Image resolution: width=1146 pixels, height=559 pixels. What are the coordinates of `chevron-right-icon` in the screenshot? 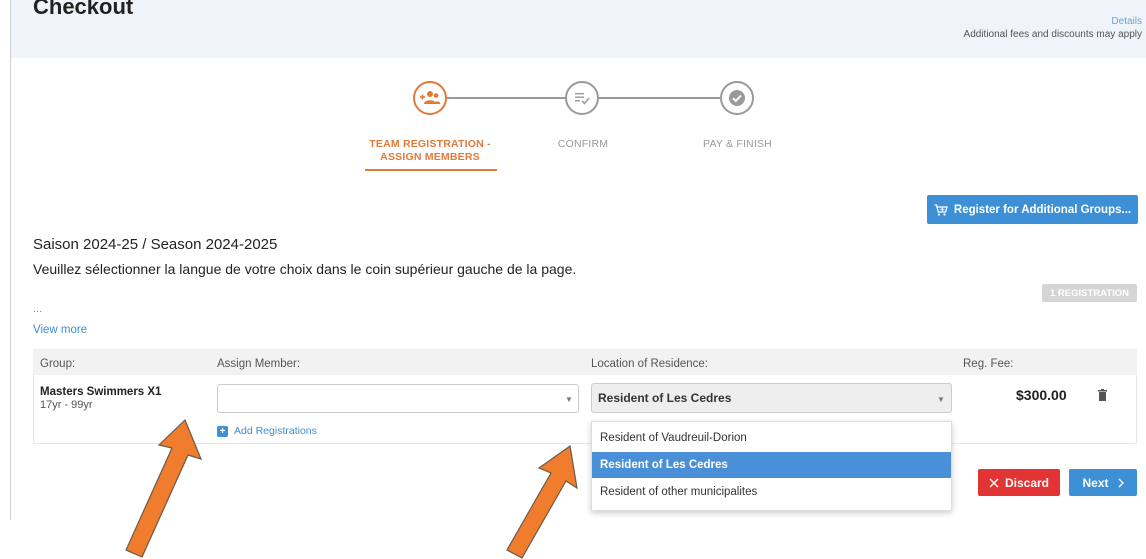 It's located at (1121, 482).